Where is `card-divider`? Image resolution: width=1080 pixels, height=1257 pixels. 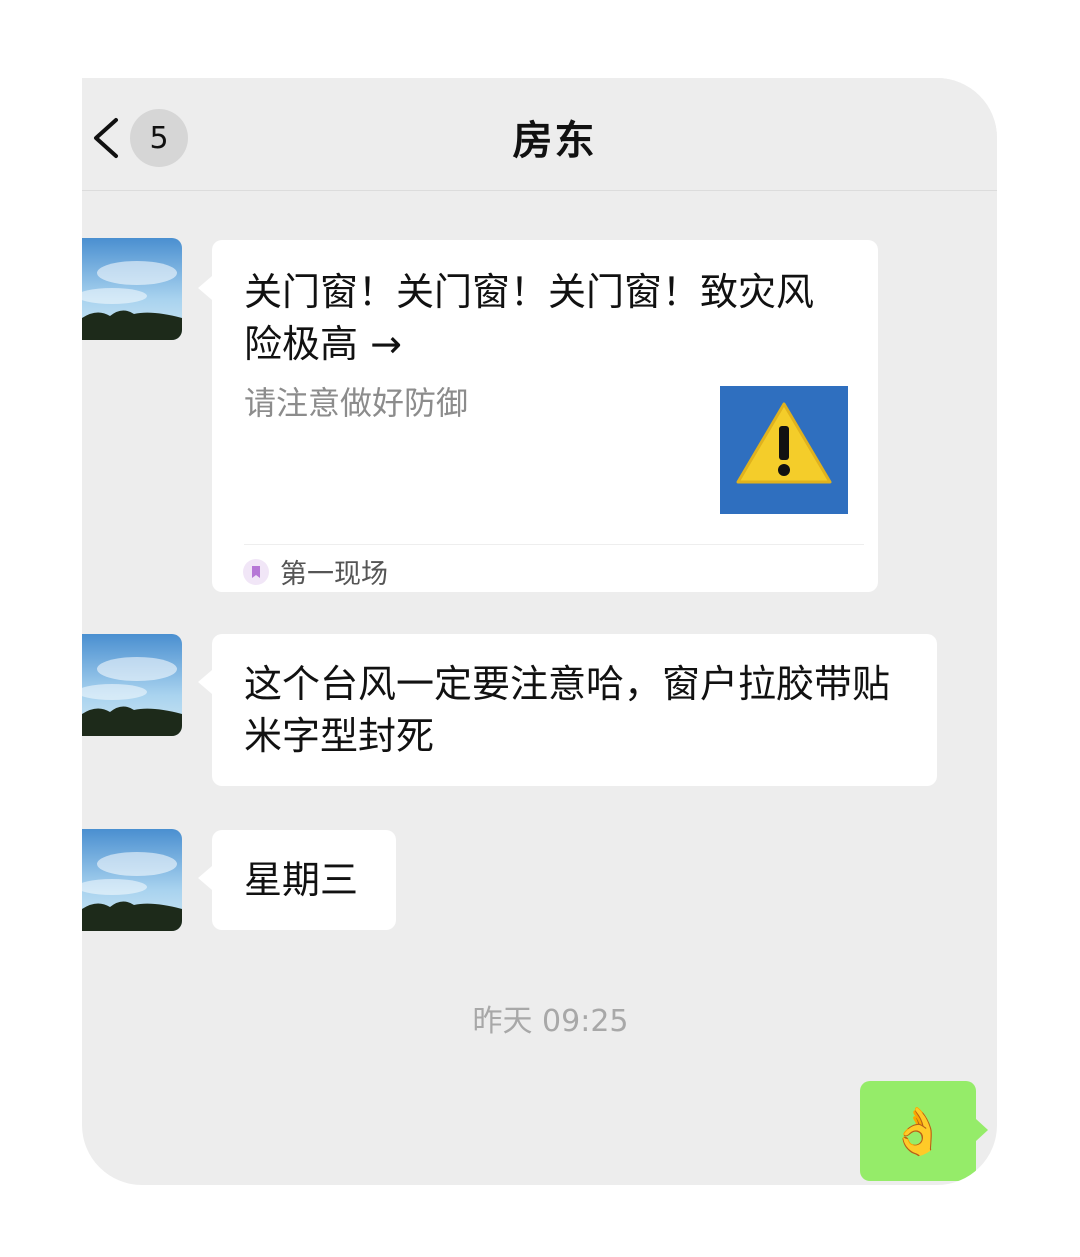 card-divider is located at coordinates (554, 544).